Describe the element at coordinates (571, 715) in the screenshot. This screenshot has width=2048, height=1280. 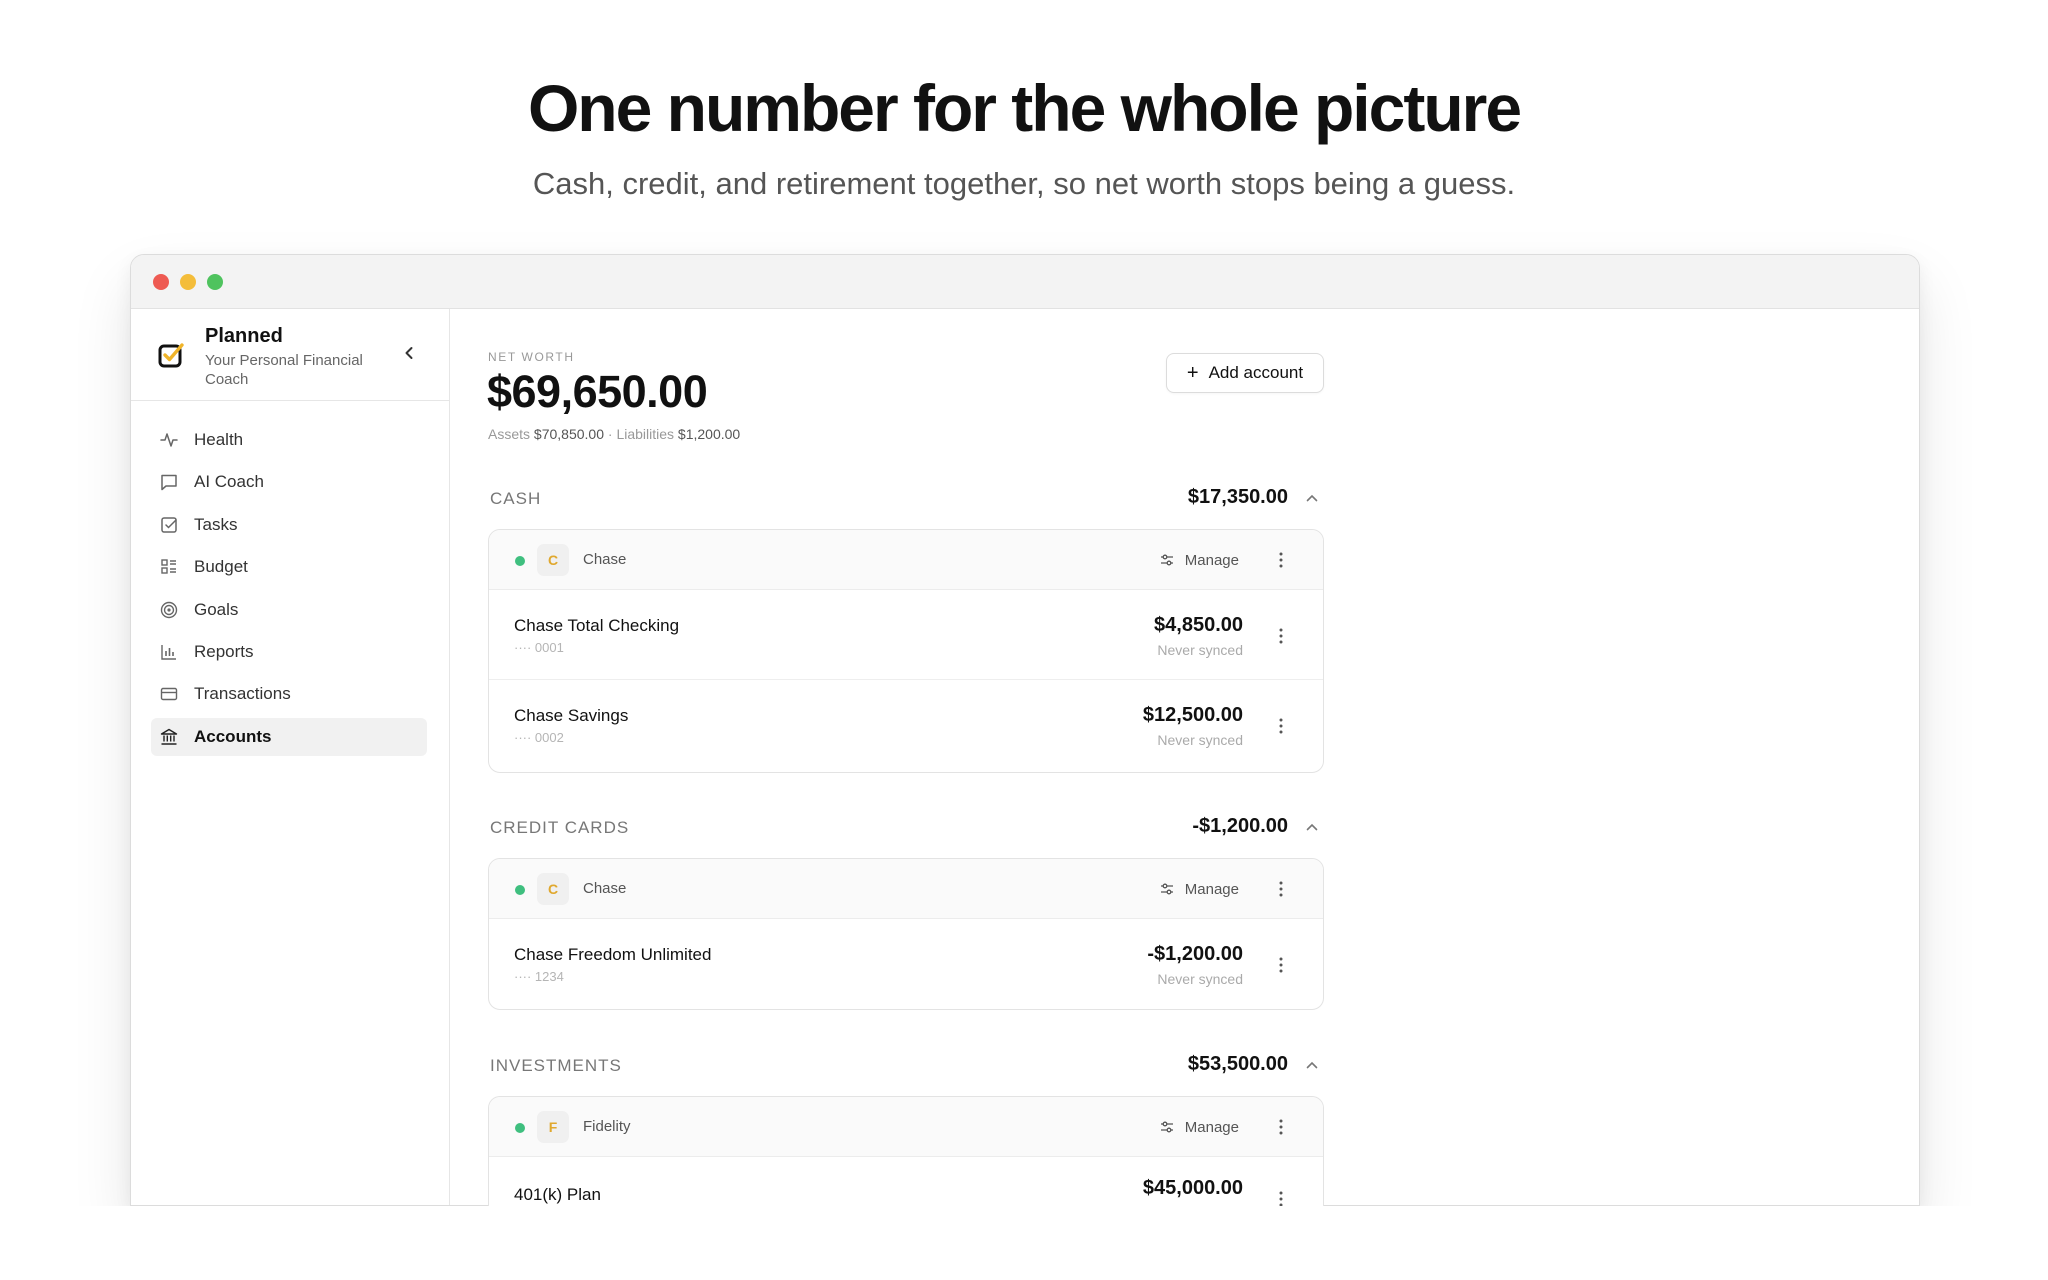
I see `account-name: Chase Savings` at that location.